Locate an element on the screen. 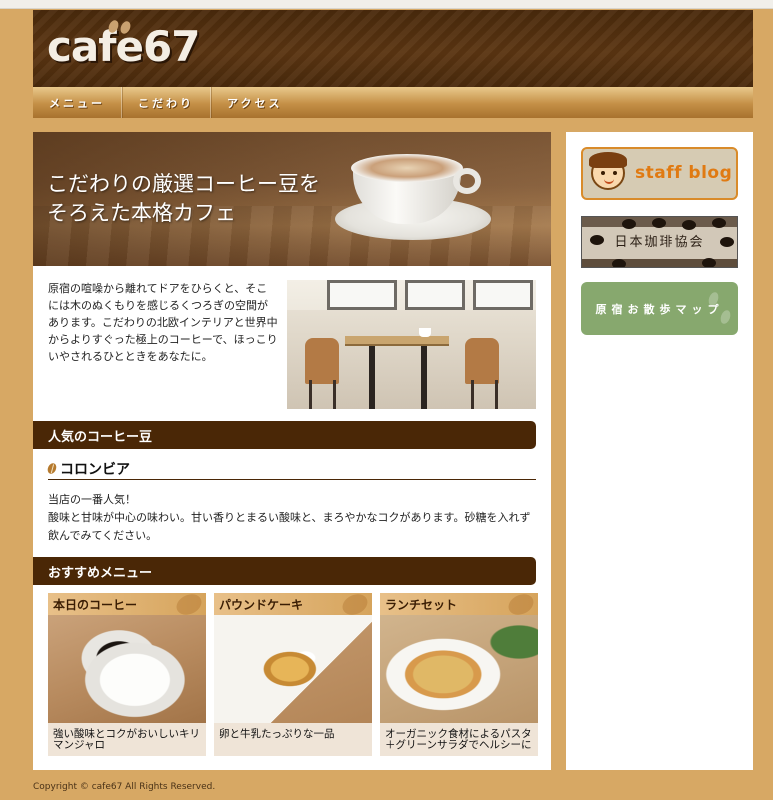 The width and height of the screenshot is (773, 800). staff-blog-label: staff blog is located at coordinates (684, 173).